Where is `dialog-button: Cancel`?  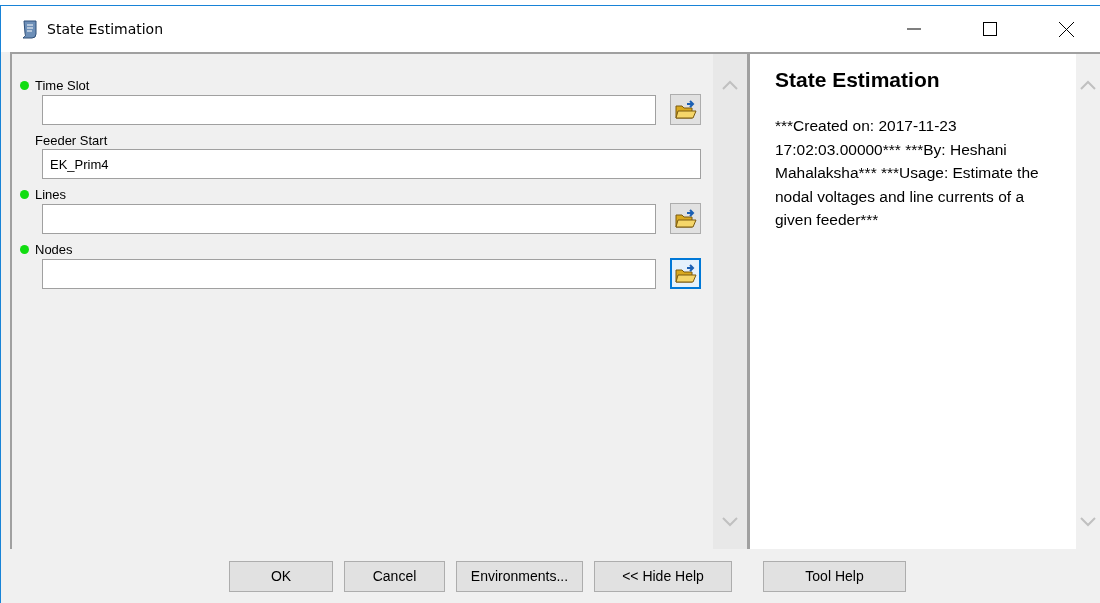
dialog-button: Cancel is located at coordinates (394, 576).